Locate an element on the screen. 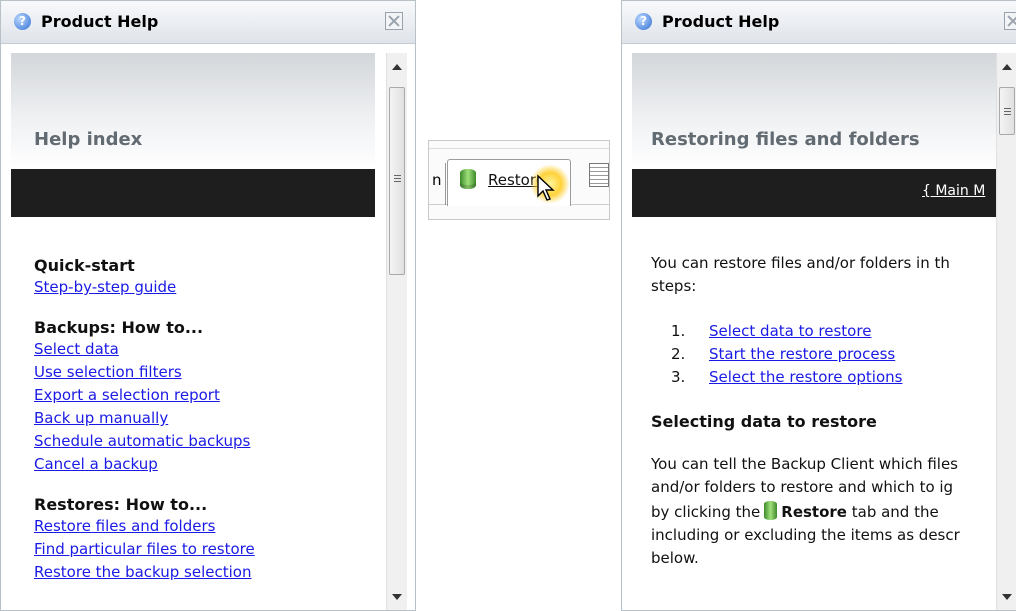 The height and width of the screenshot is (611, 1016). link-schedule-backups: Schedule automatic backups is located at coordinates (144, 441).